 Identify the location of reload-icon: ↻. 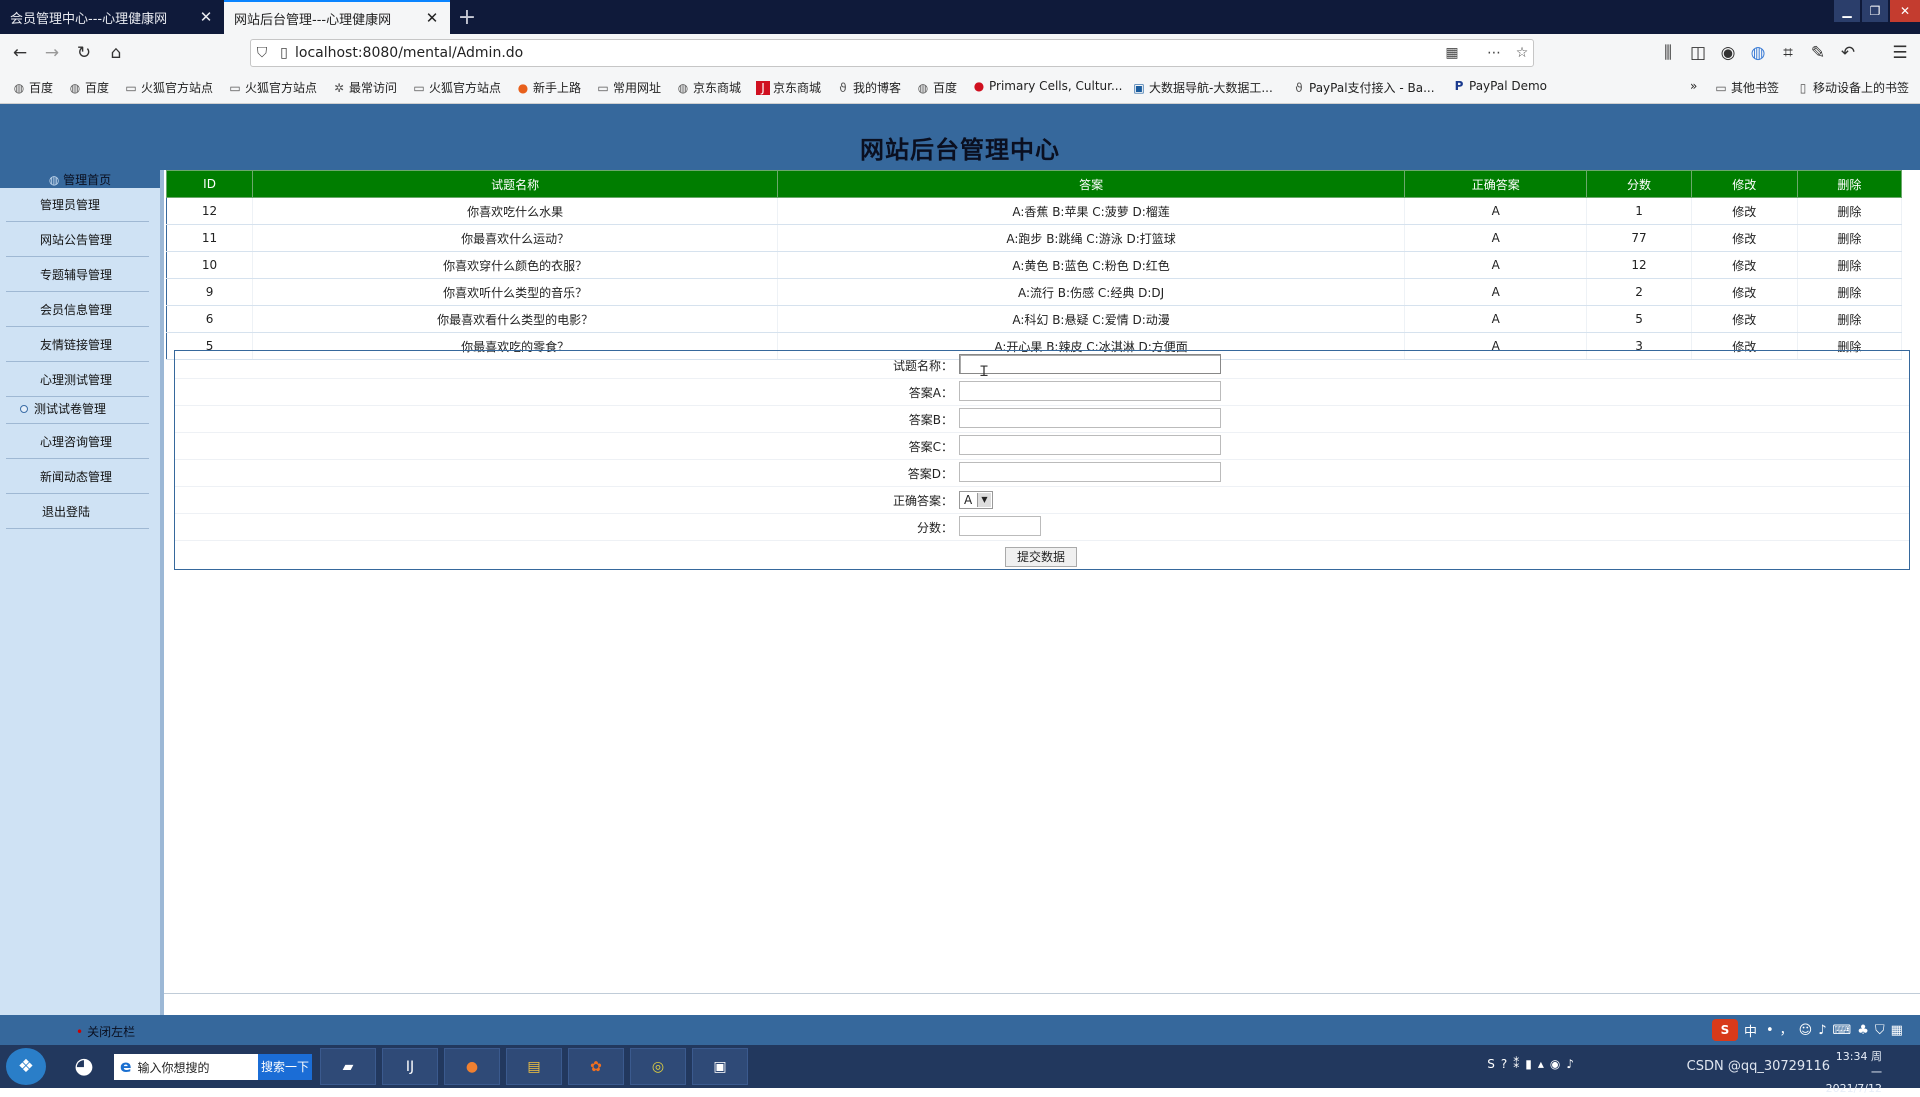
(84, 53).